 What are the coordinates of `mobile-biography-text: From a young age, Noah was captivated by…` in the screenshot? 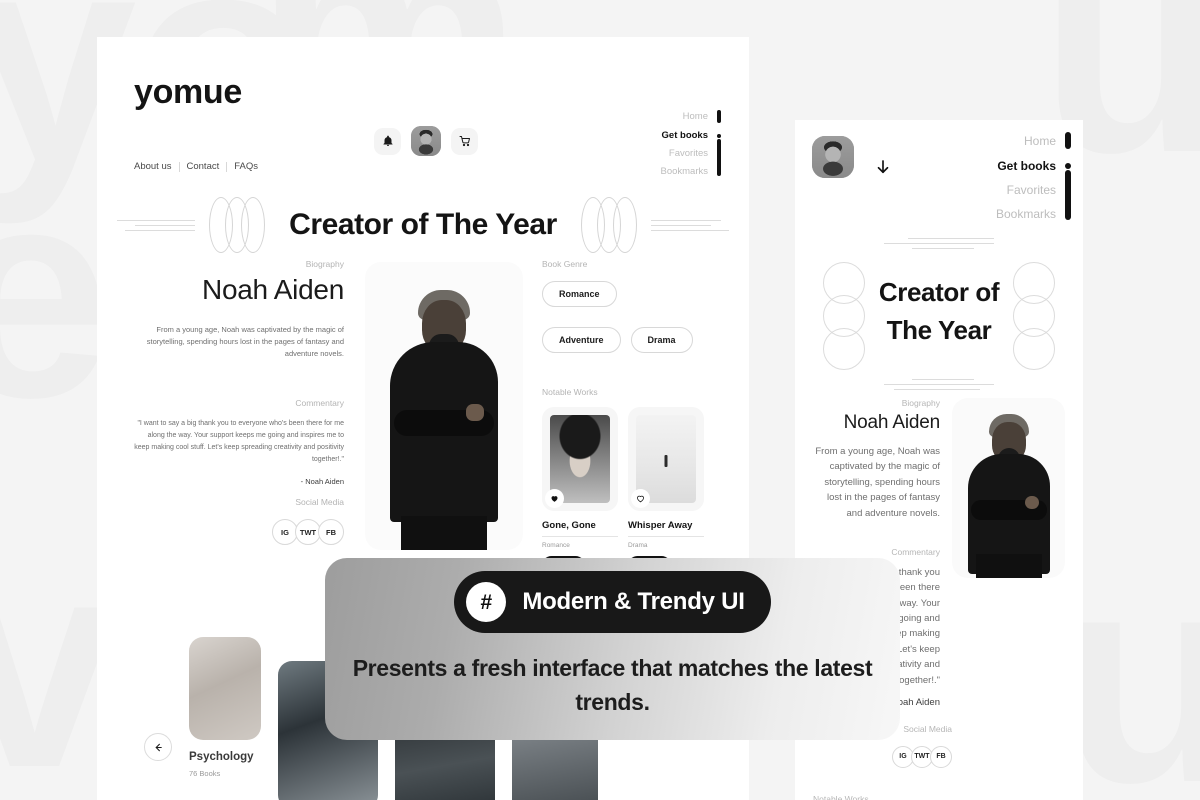 It's located at (877, 482).